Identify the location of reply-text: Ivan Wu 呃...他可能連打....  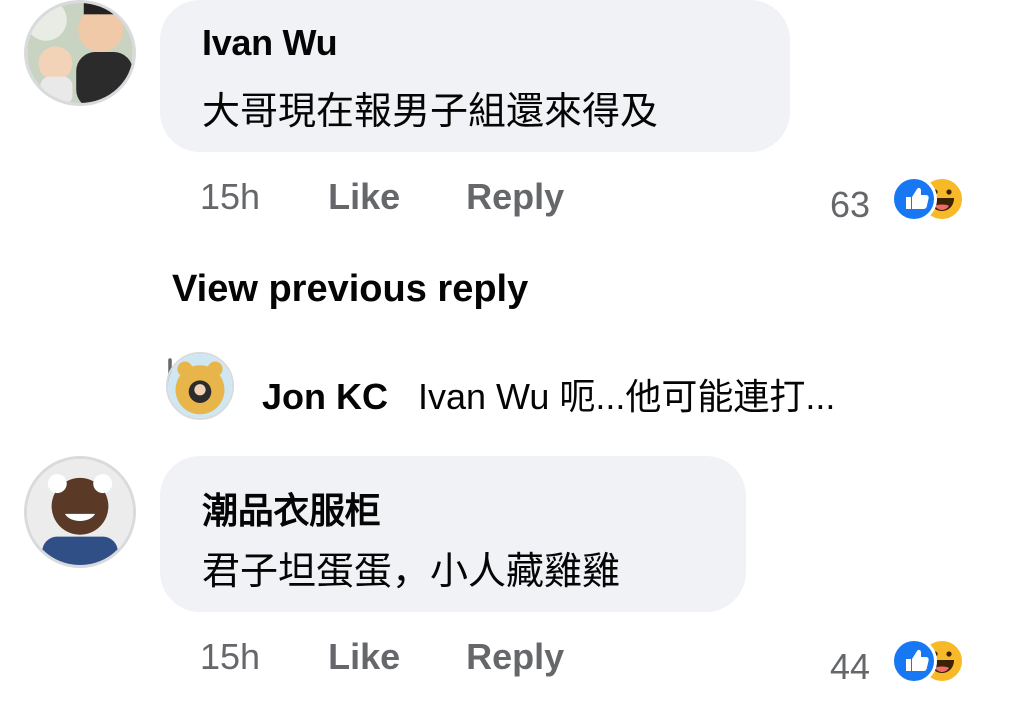
(627, 396).